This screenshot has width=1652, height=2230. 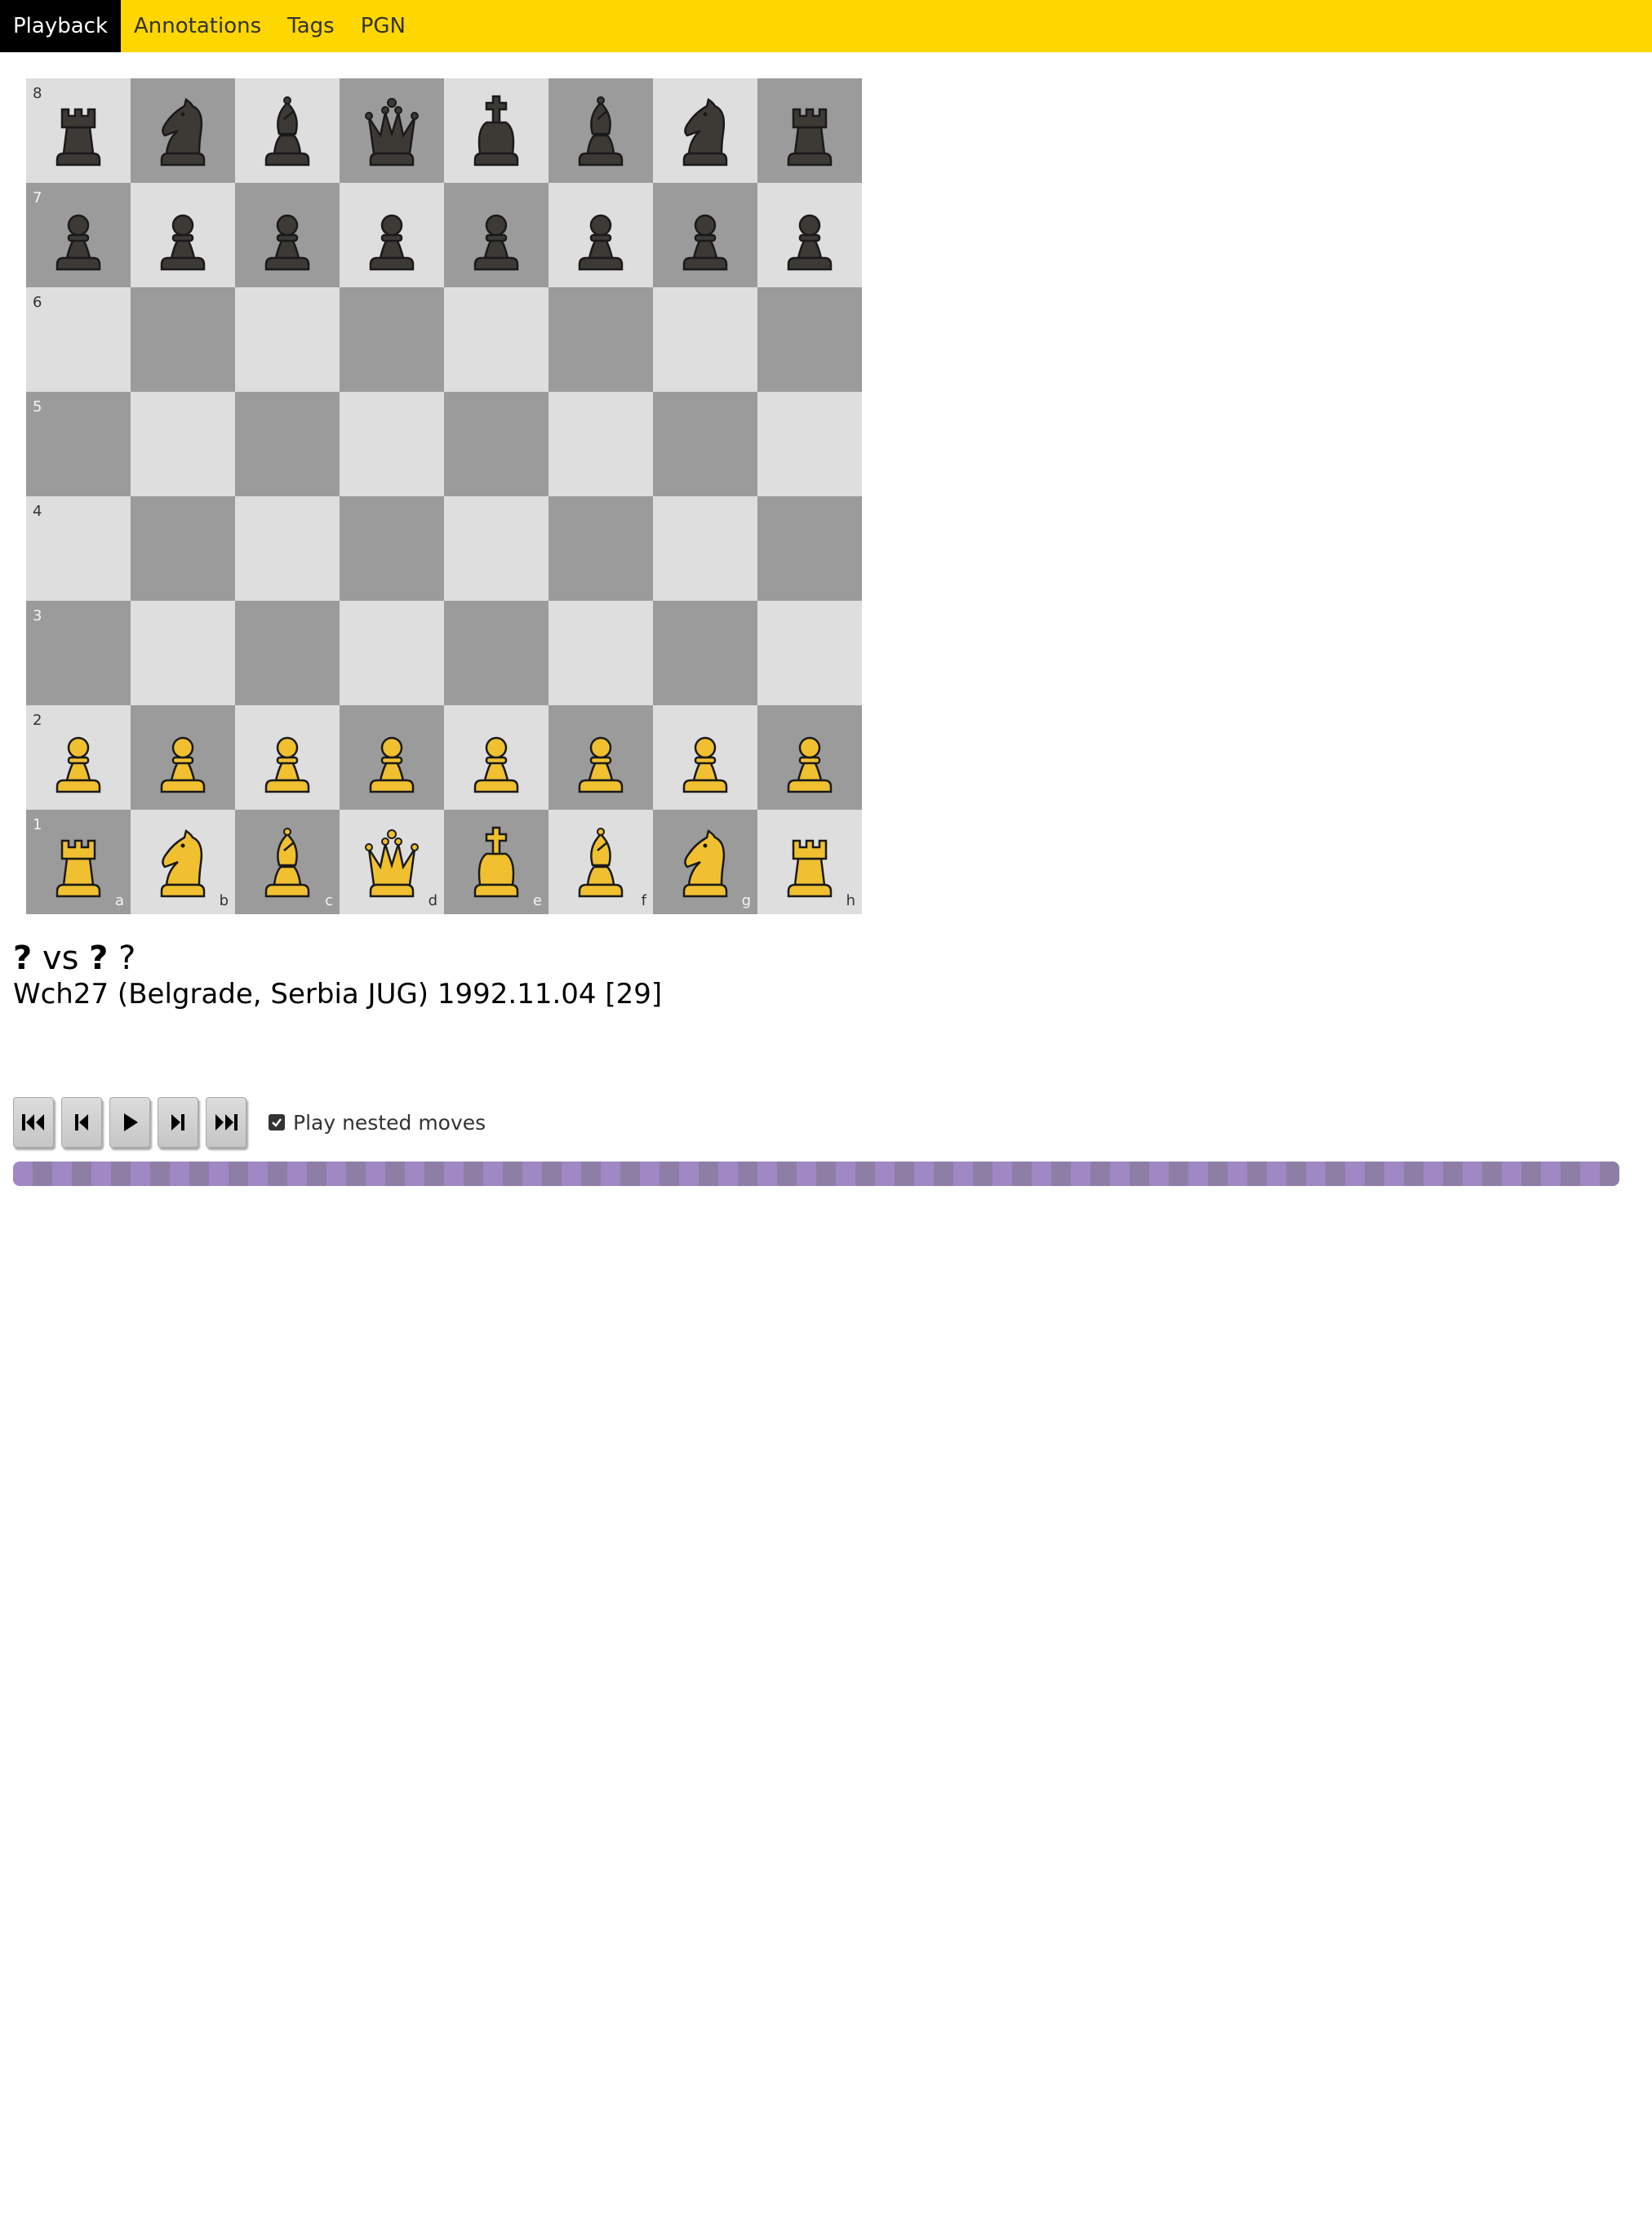 I want to click on square-a6: 6, so click(x=78, y=339).